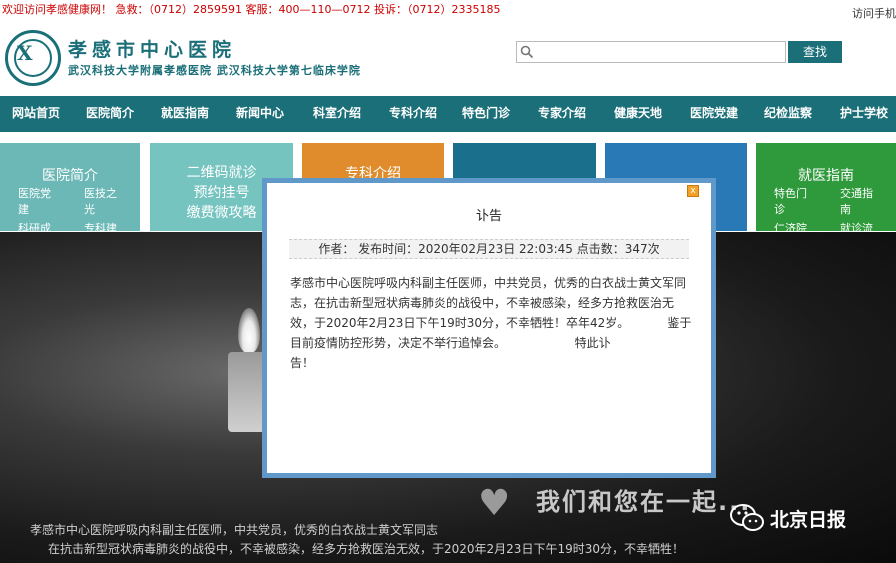 This screenshot has width=896, height=563. Describe the element at coordinates (34, 226) in the screenshot. I see `tile-link: 科研成` at that location.